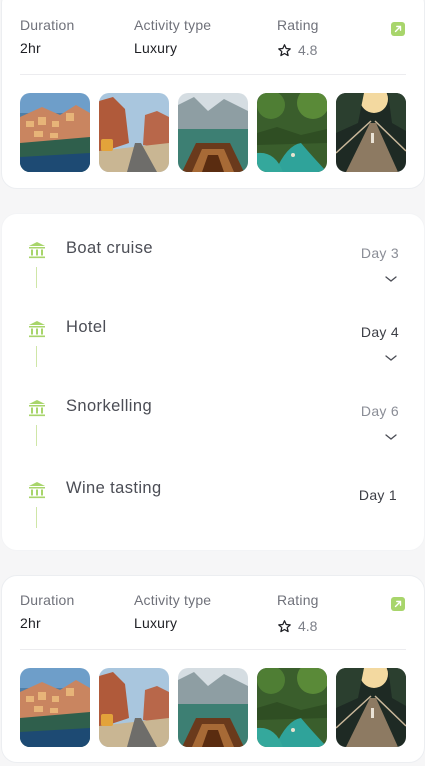 Image resolution: width=425 pixels, height=766 pixels. Describe the element at coordinates (114, 488) in the screenshot. I see `timeline-item-title: Wine tasting` at that location.